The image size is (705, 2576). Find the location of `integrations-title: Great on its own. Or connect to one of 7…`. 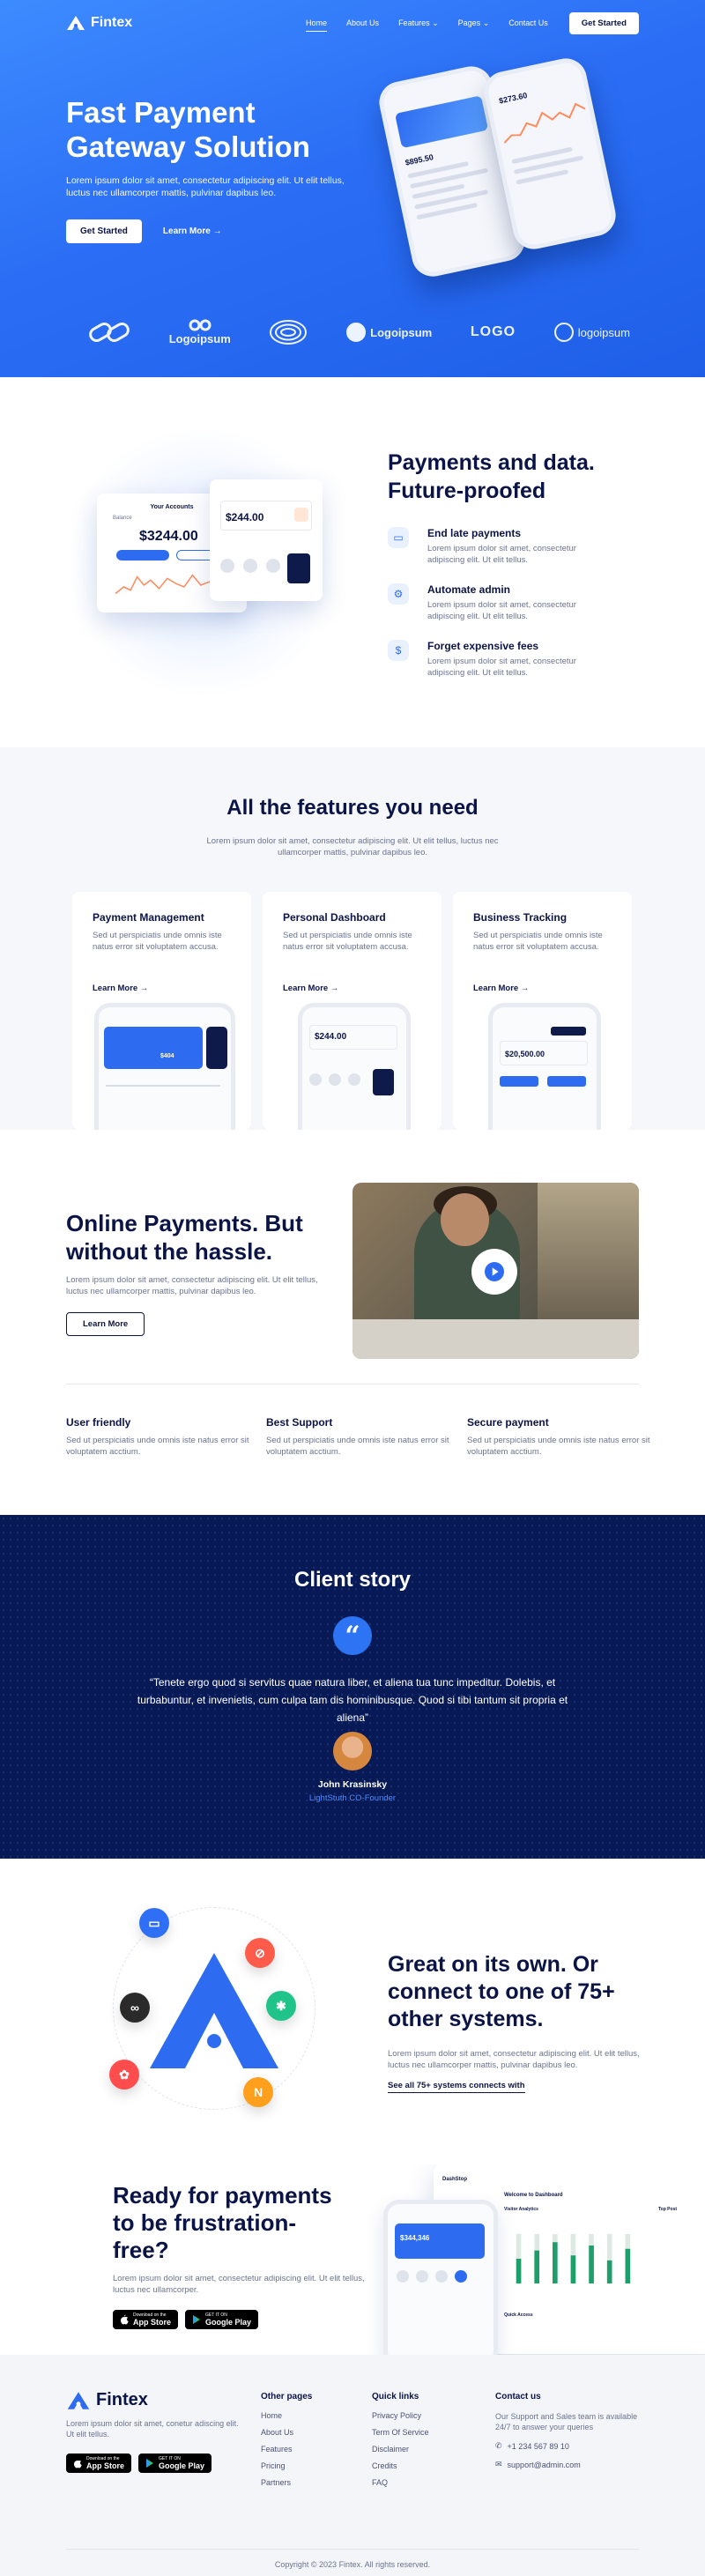

integrations-title: Great on its own. Or connect to one of 7… is located at coordinates (502, 1991).